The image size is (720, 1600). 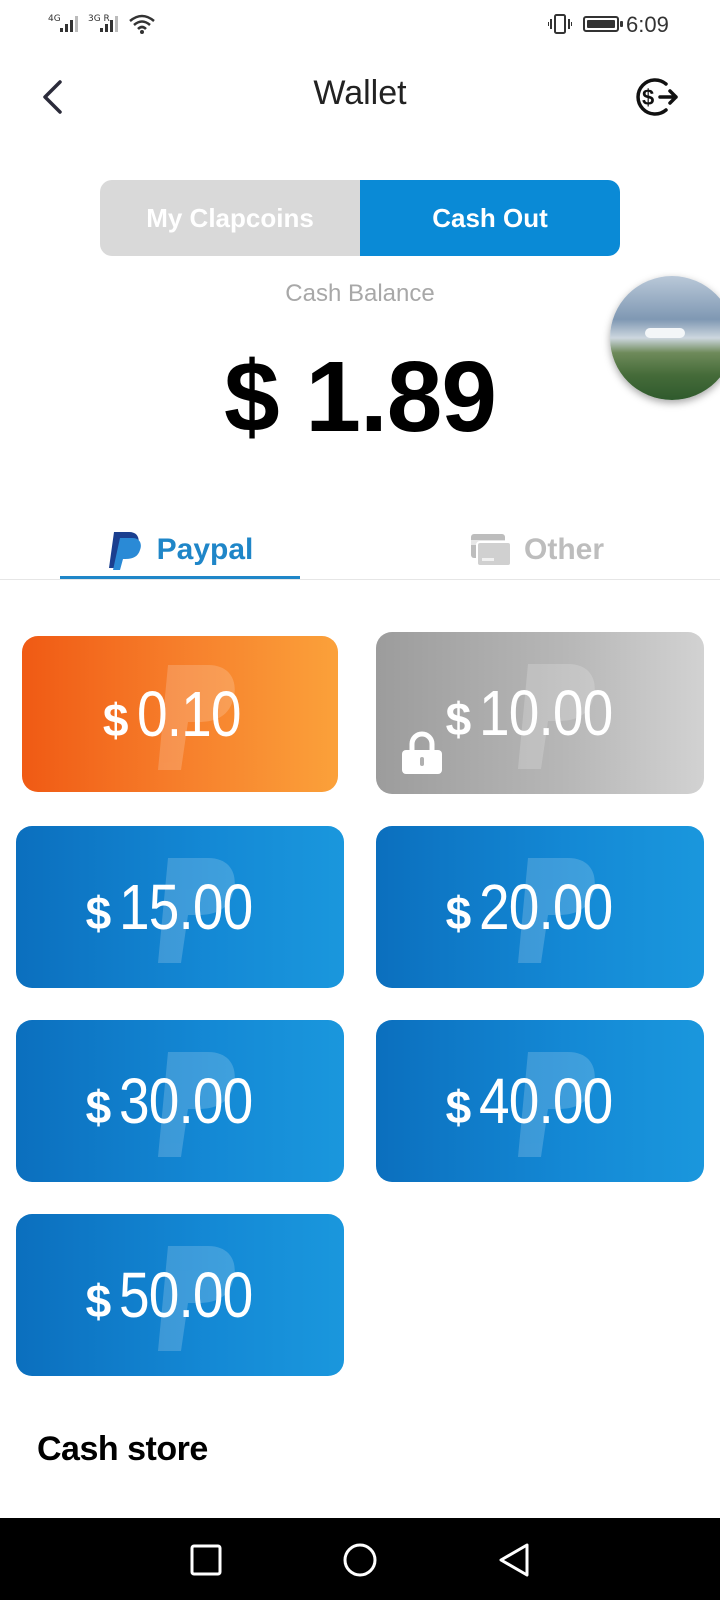 What do you see at coordinates (360, 25) in the screenshot?
I see `status-bar: 4G 3G R 6:09` at bounding box center [360, 25].